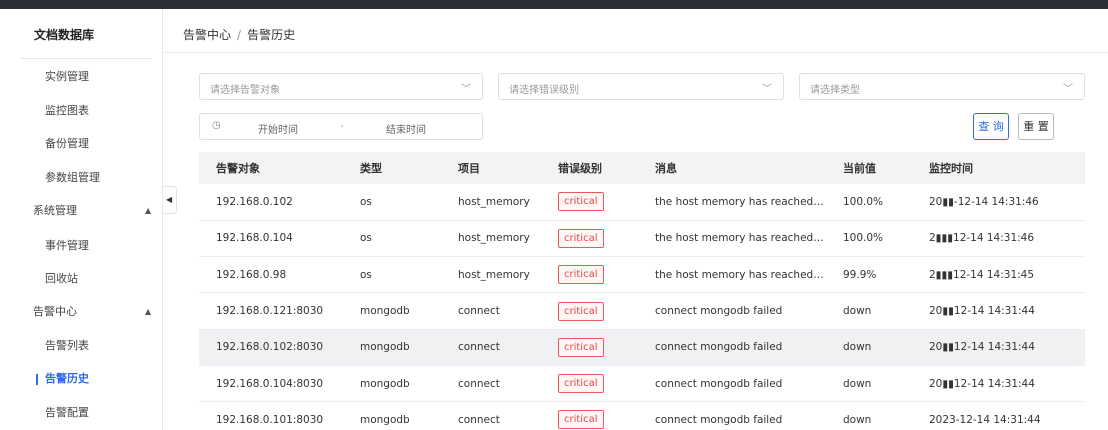 The width and height of the screenshot is (1108, 430). What do you see at coordinates (55, 311) in the screenshot?
I see `sidebar-item-label: 告警中心` at bounding box center [55, 311].